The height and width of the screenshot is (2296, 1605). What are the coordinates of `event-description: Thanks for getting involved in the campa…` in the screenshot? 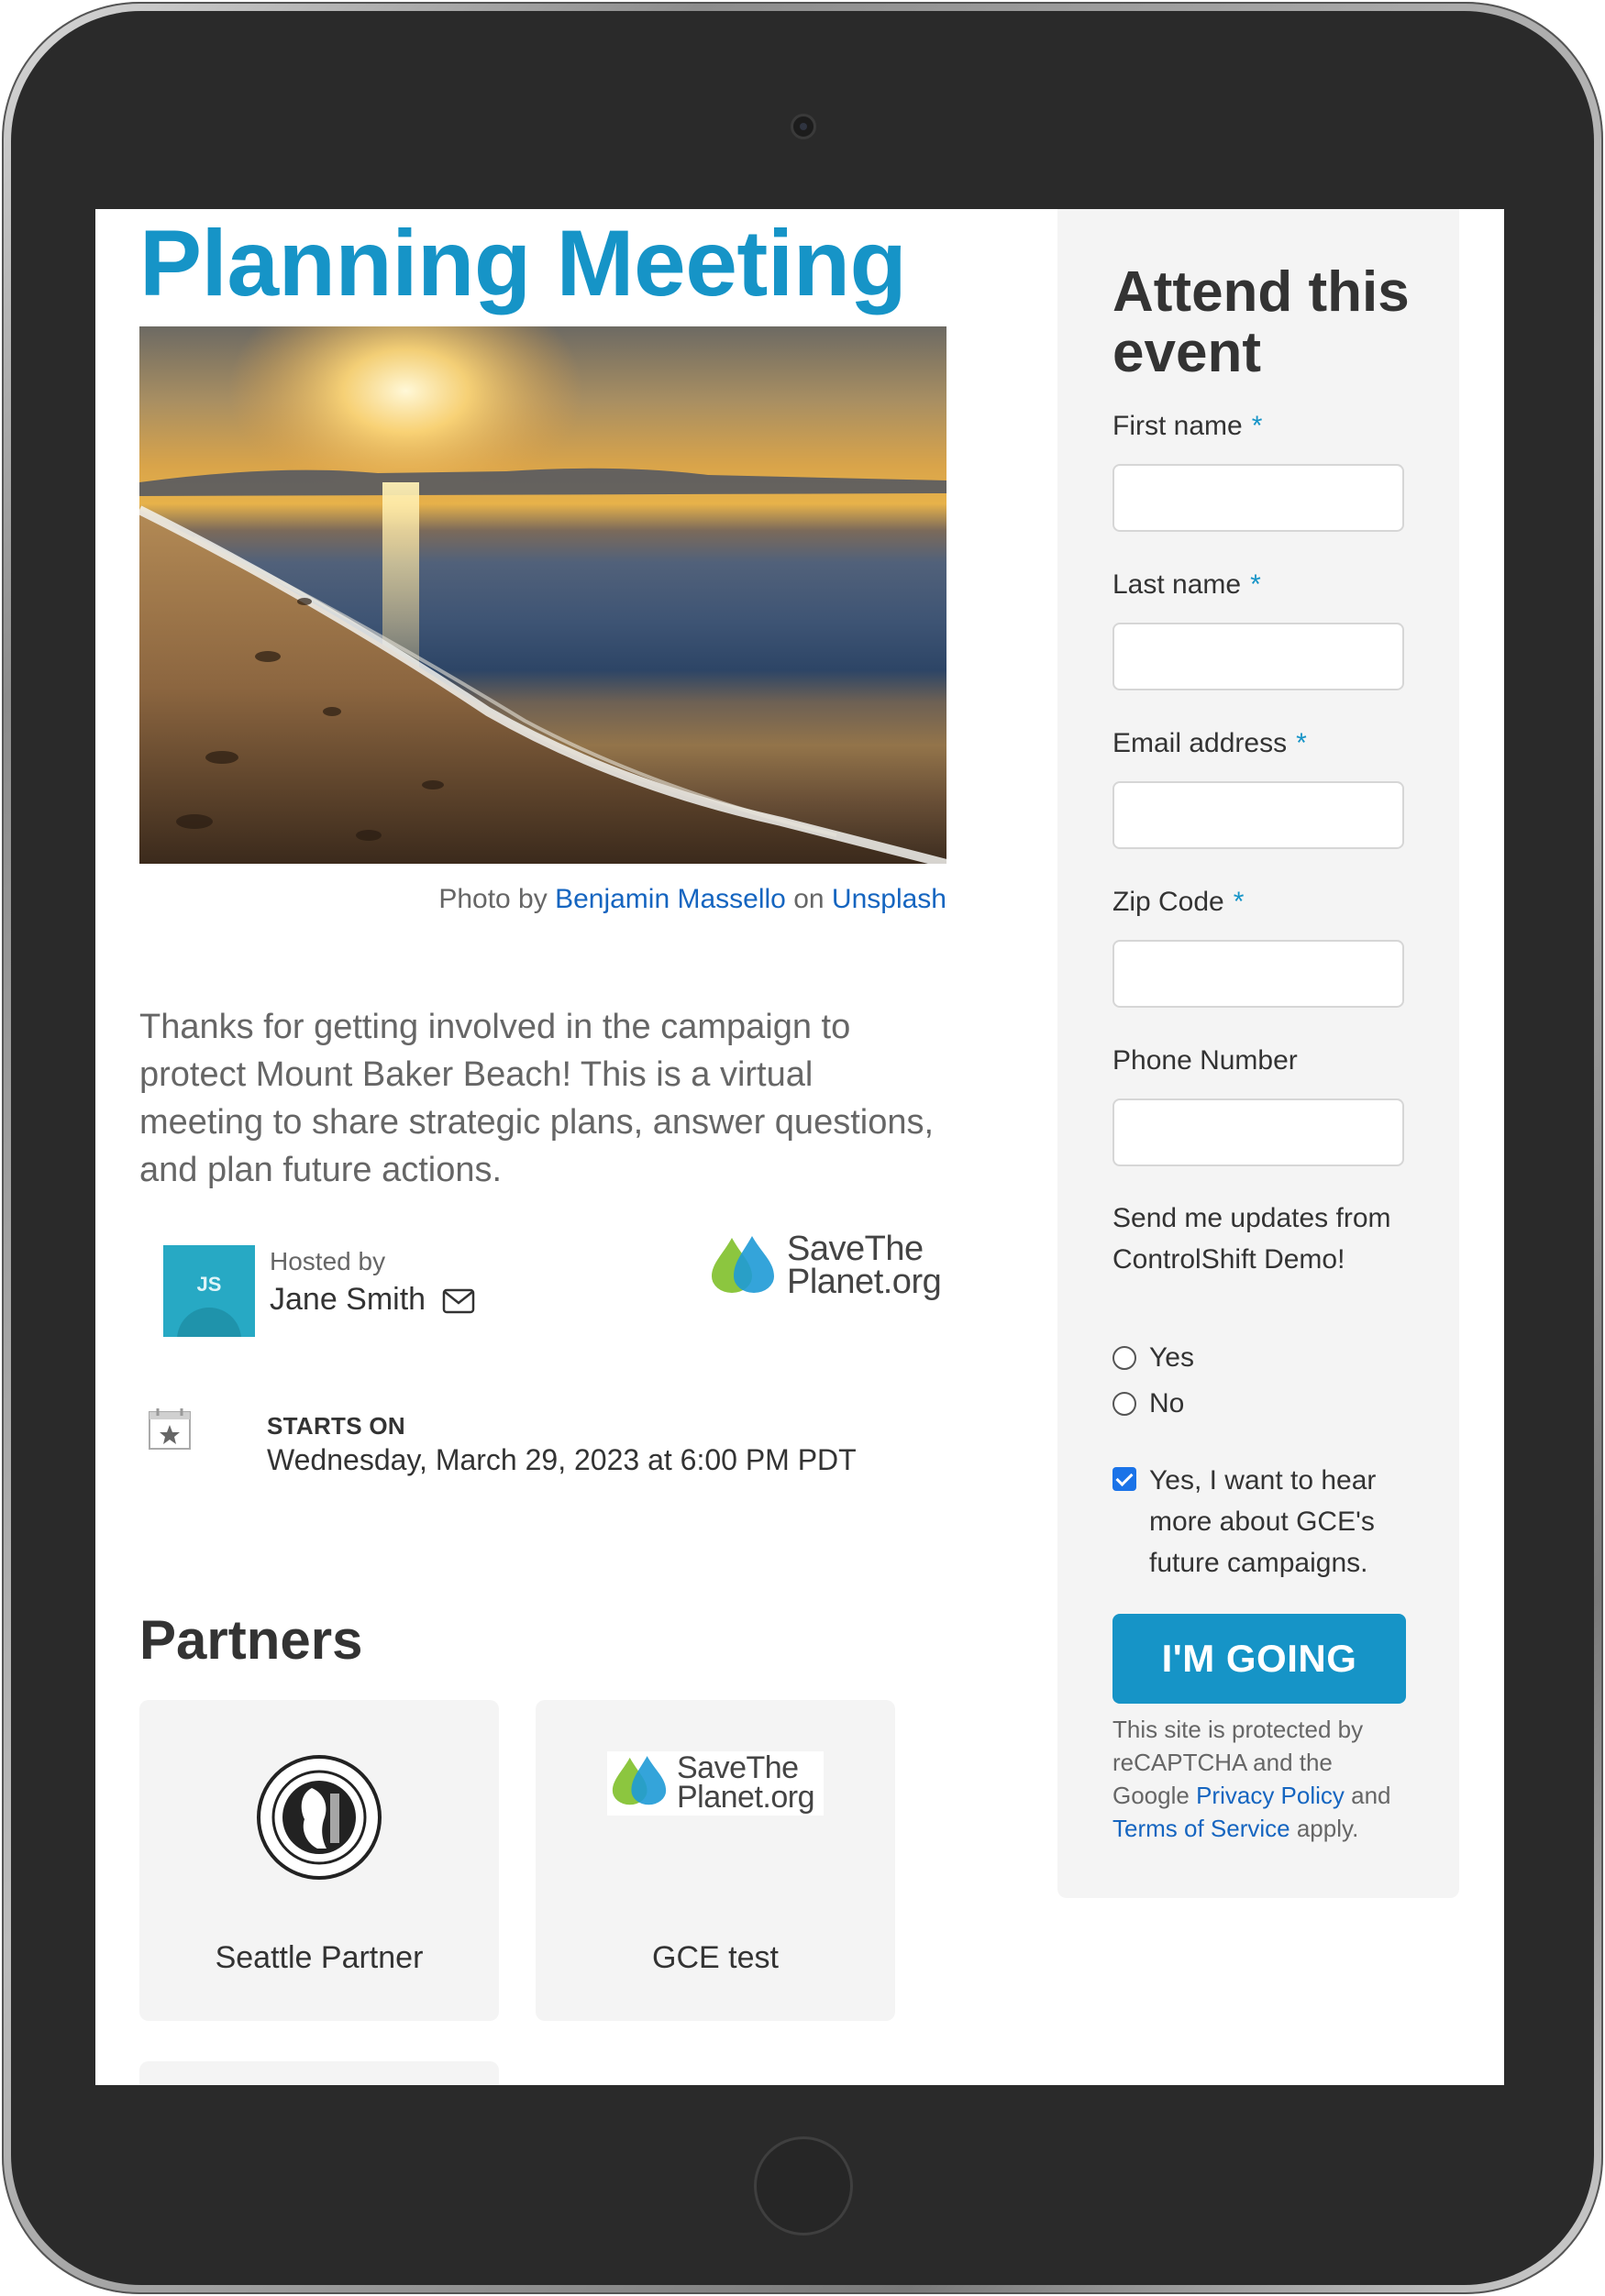 It's located at (537, 1098).